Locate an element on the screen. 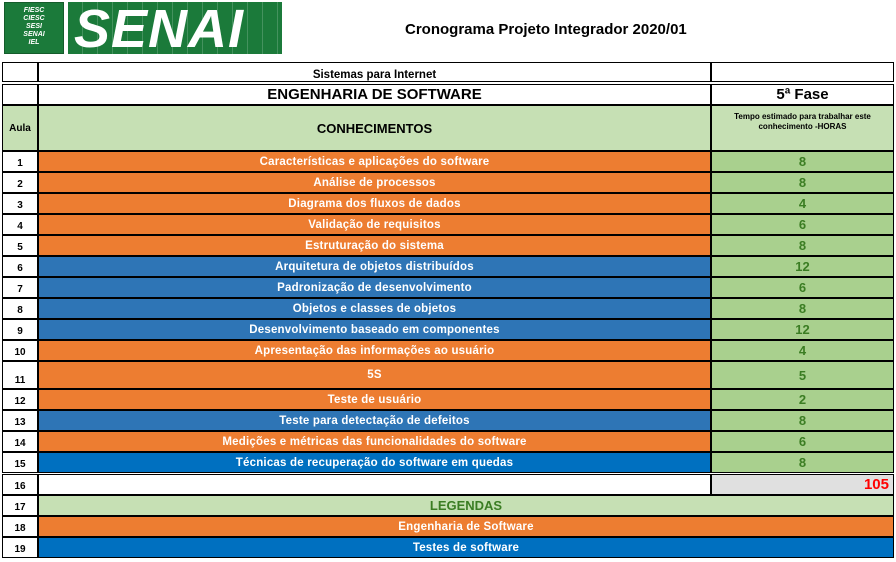 The height and width of the screenshot is (562, 896). row-number: 16 is located at coordinates (20, 484).